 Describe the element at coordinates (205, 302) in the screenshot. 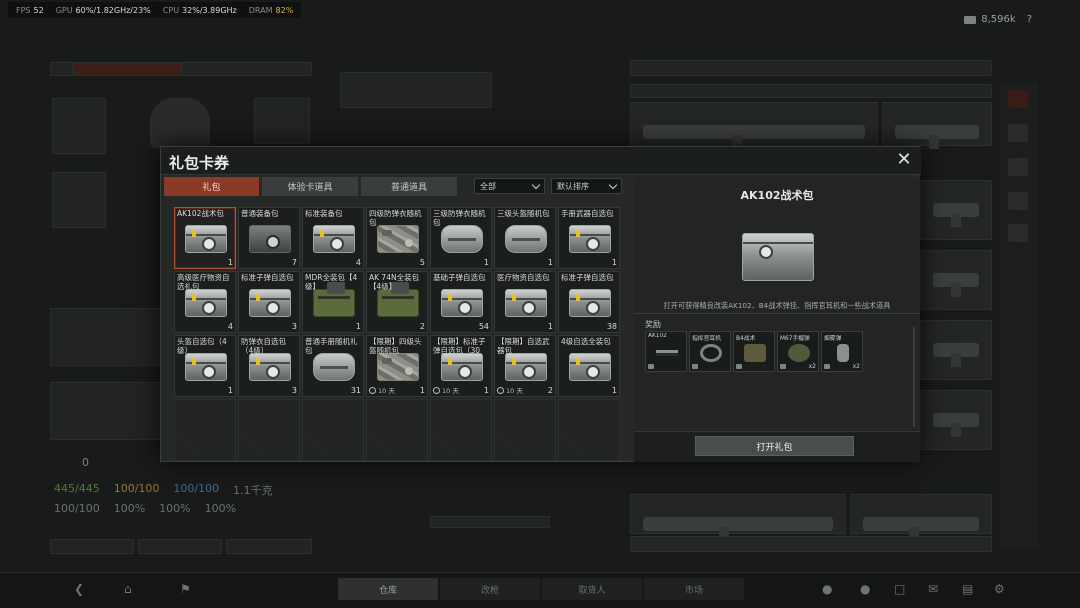

I see `item-slot: 高级医疗物资自选礼包 4` at that location.